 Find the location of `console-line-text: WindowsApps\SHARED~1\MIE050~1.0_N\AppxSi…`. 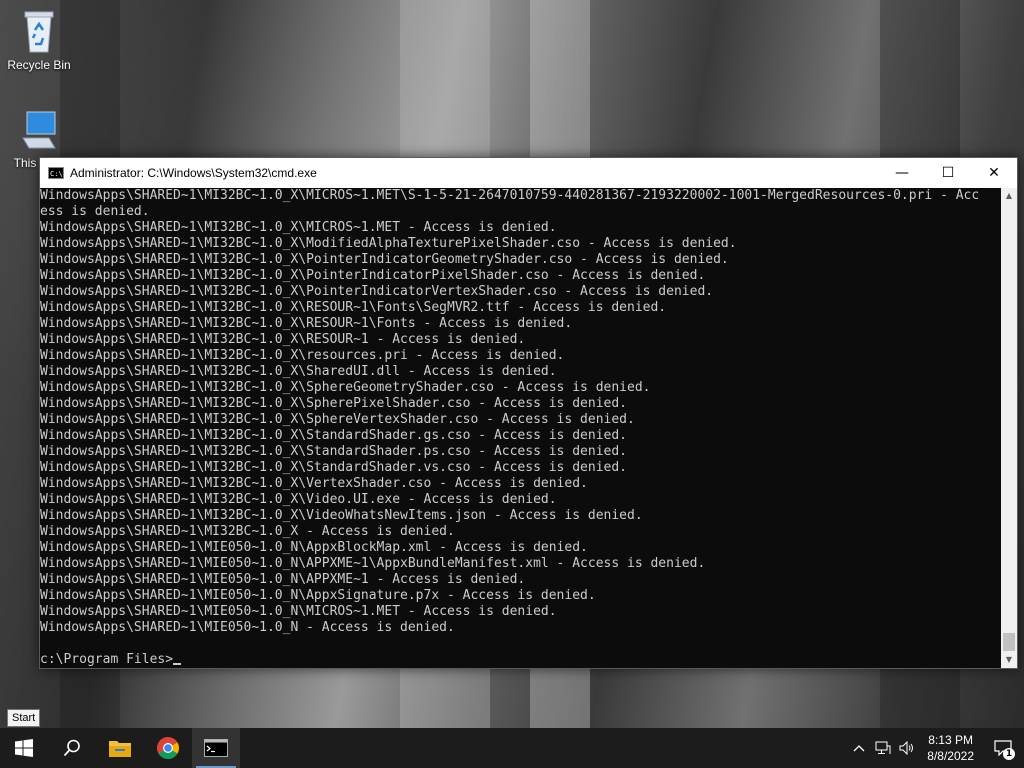

console-line-text: WindowsApps\SHARED~1\MIE050~1.0_N\AppxSi… is located at coordinates (318, 595).